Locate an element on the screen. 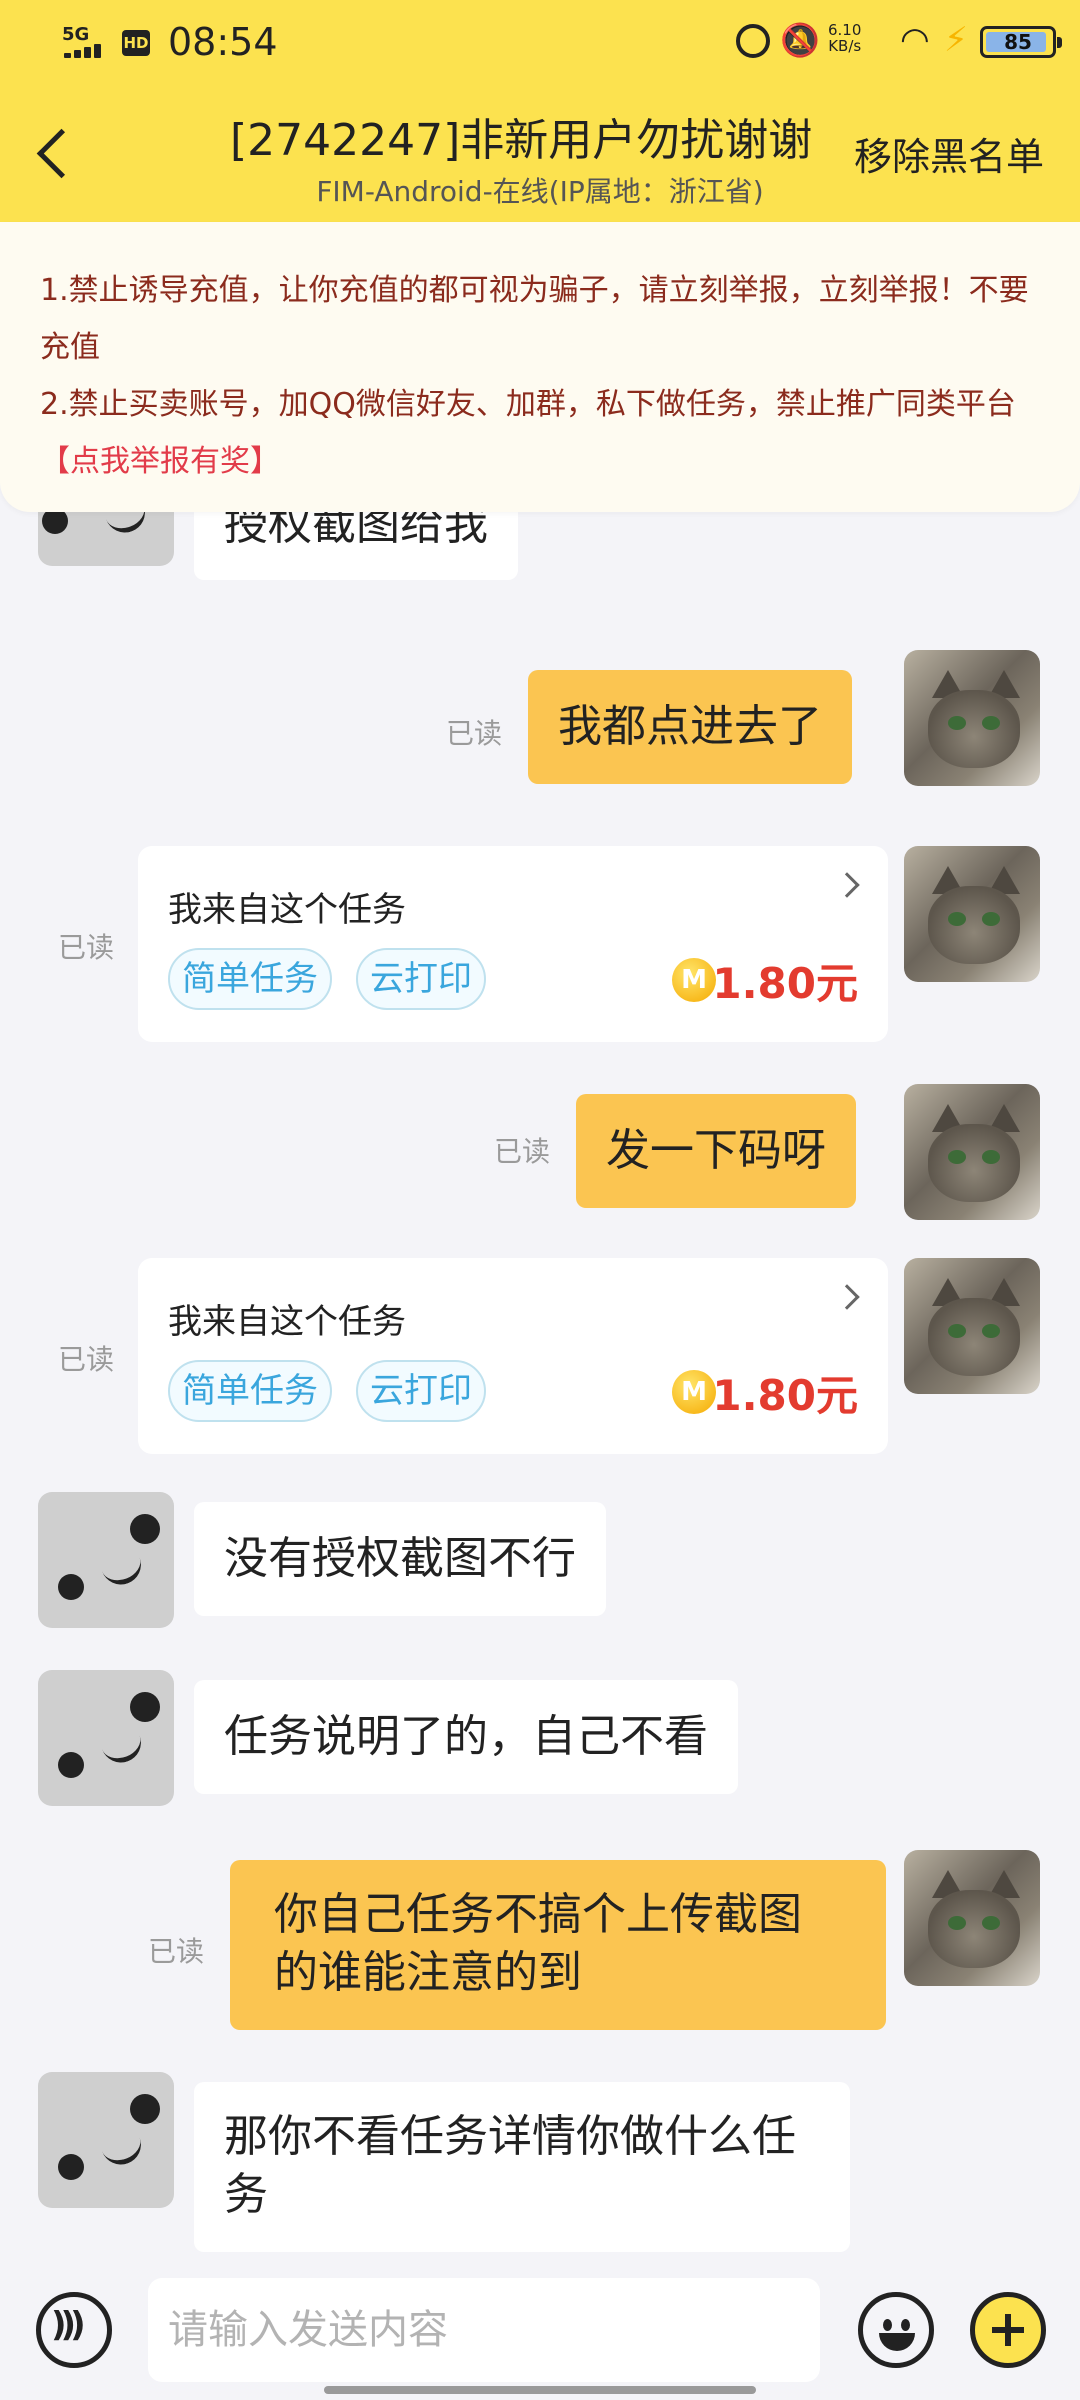 The image size is (1080, 2400). plus-icon is located at coordinates (1008, 2330).